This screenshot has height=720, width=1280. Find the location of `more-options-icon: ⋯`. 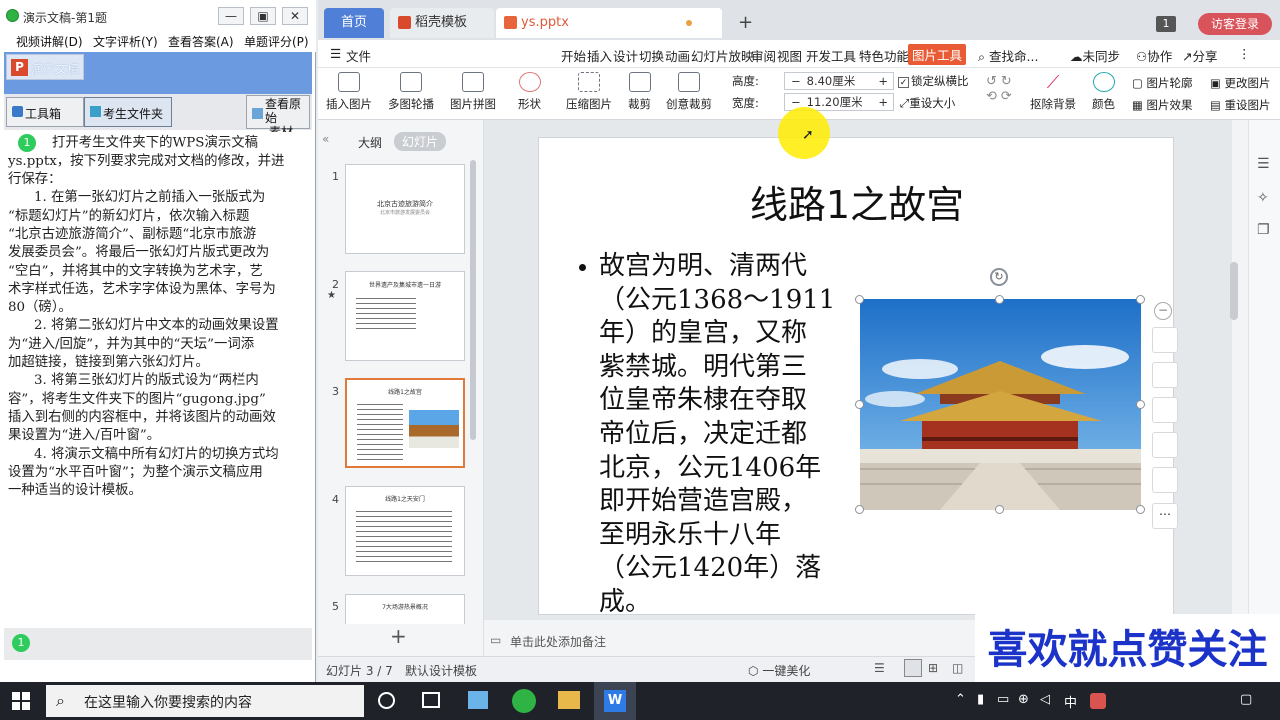

more-options-icon: ⋯ is located at coordinates (1165, 516).